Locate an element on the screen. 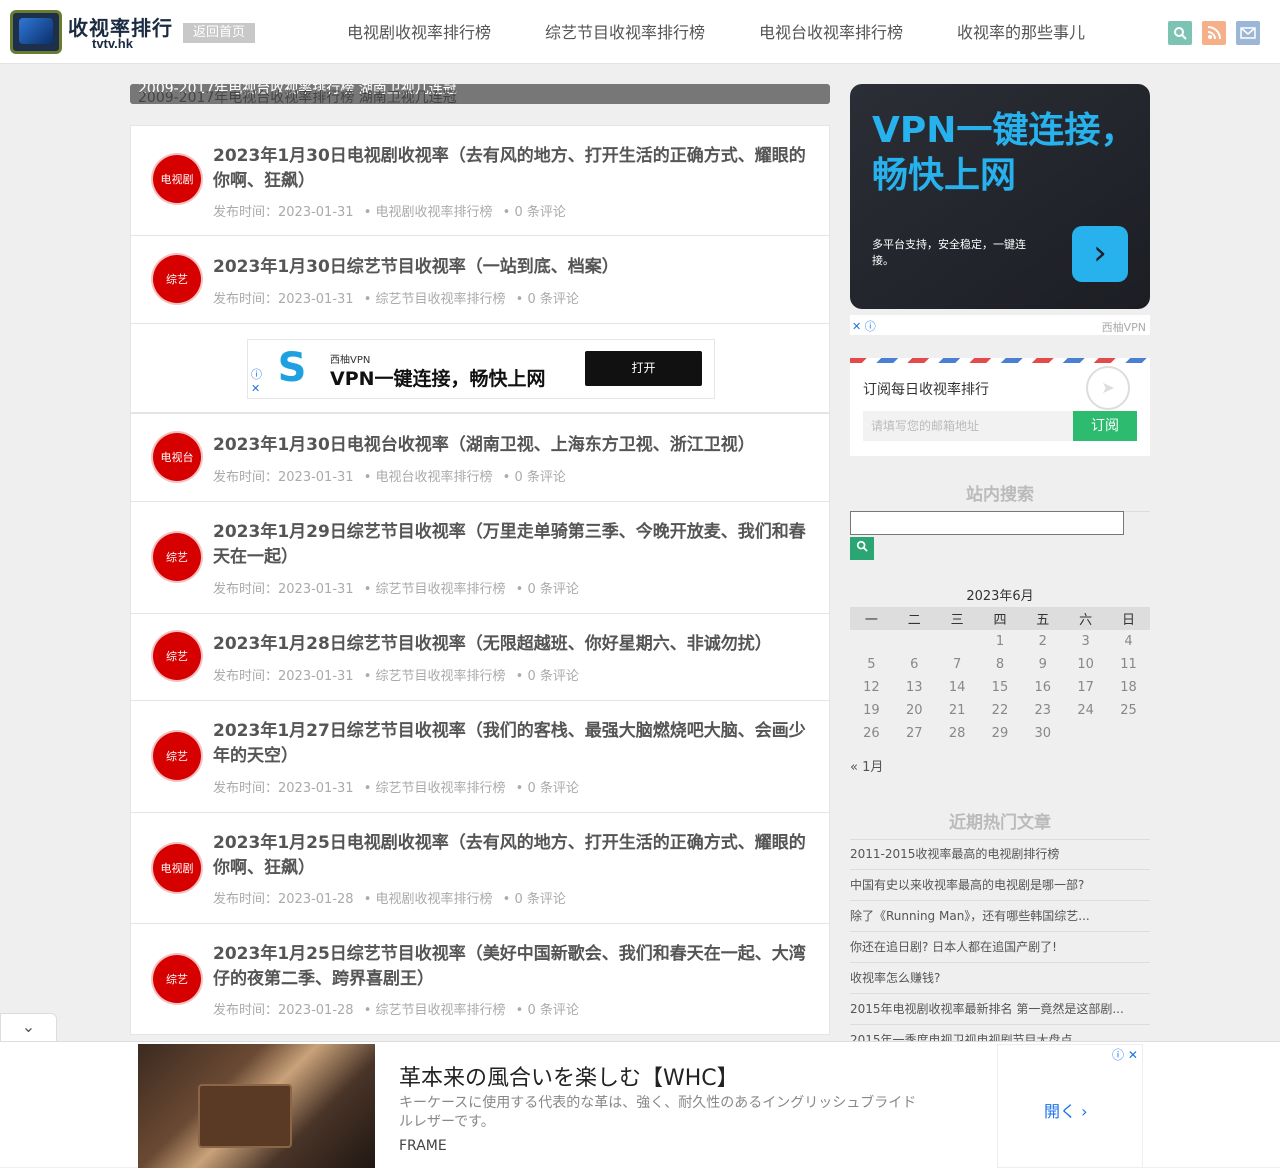 The width and height of the screenshot is (1280, 1168). calendar-day is located at coordinates (871, 641).